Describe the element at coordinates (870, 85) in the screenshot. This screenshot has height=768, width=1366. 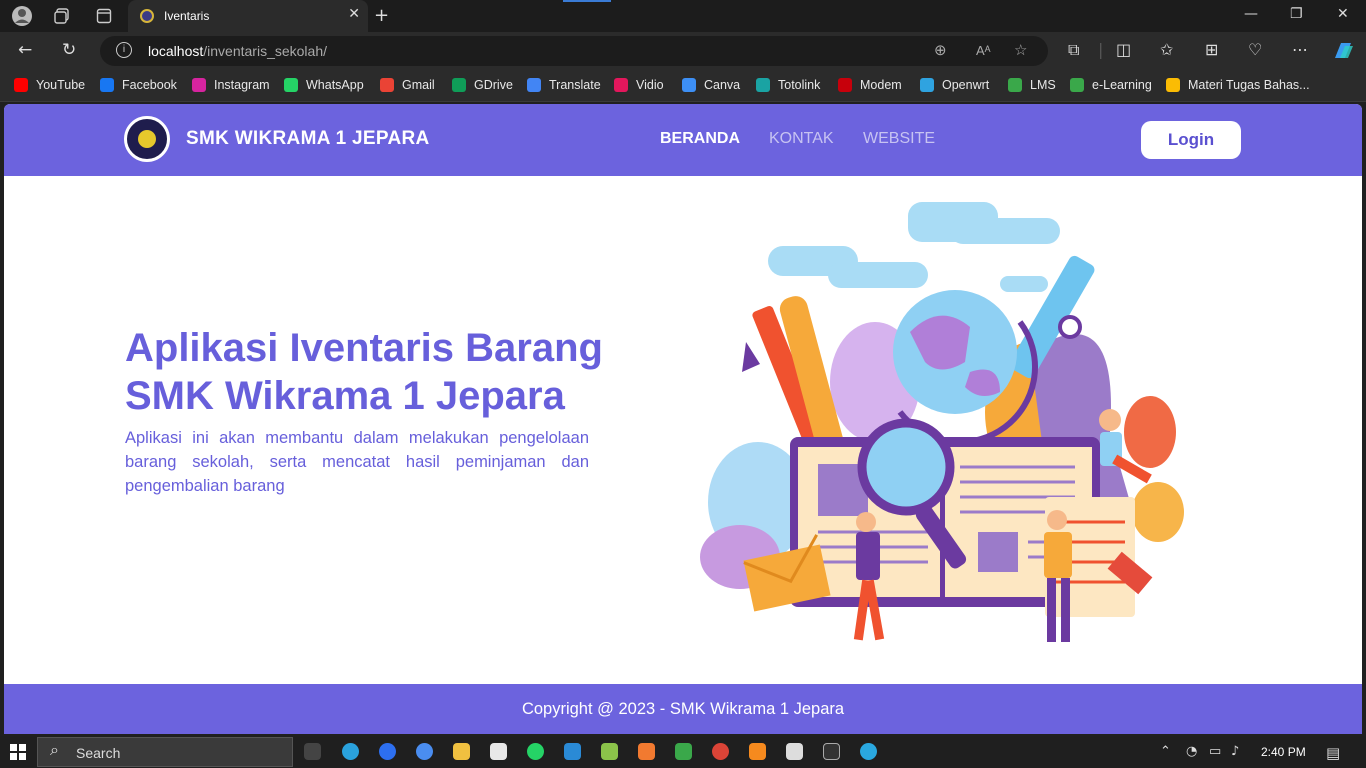
I see `bookmark-10: Modem` at that location.